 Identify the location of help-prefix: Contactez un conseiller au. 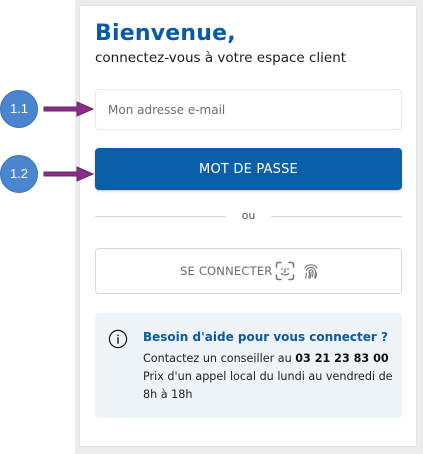
(217, 358).